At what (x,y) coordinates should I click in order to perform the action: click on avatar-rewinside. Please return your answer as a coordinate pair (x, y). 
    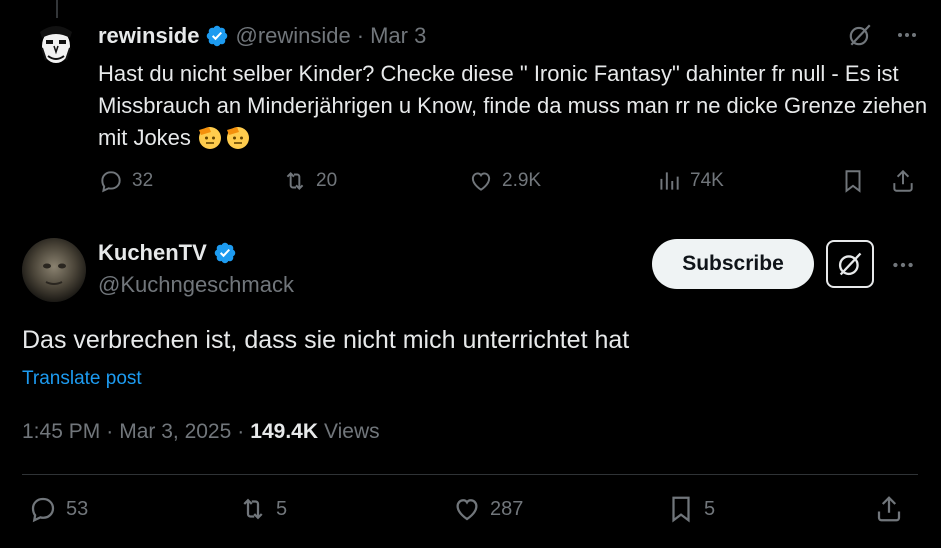
    Looking at the image, I should click on (56, 42).